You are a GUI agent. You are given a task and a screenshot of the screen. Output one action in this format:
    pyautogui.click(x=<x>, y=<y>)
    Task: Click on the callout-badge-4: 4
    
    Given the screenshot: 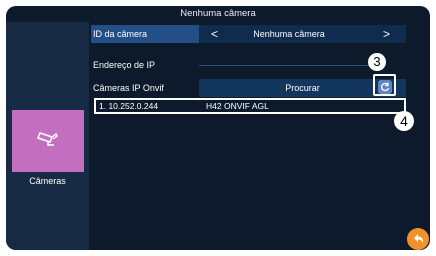 What is the action you would take?
    pyautogui.click(x=404, y=121)
    